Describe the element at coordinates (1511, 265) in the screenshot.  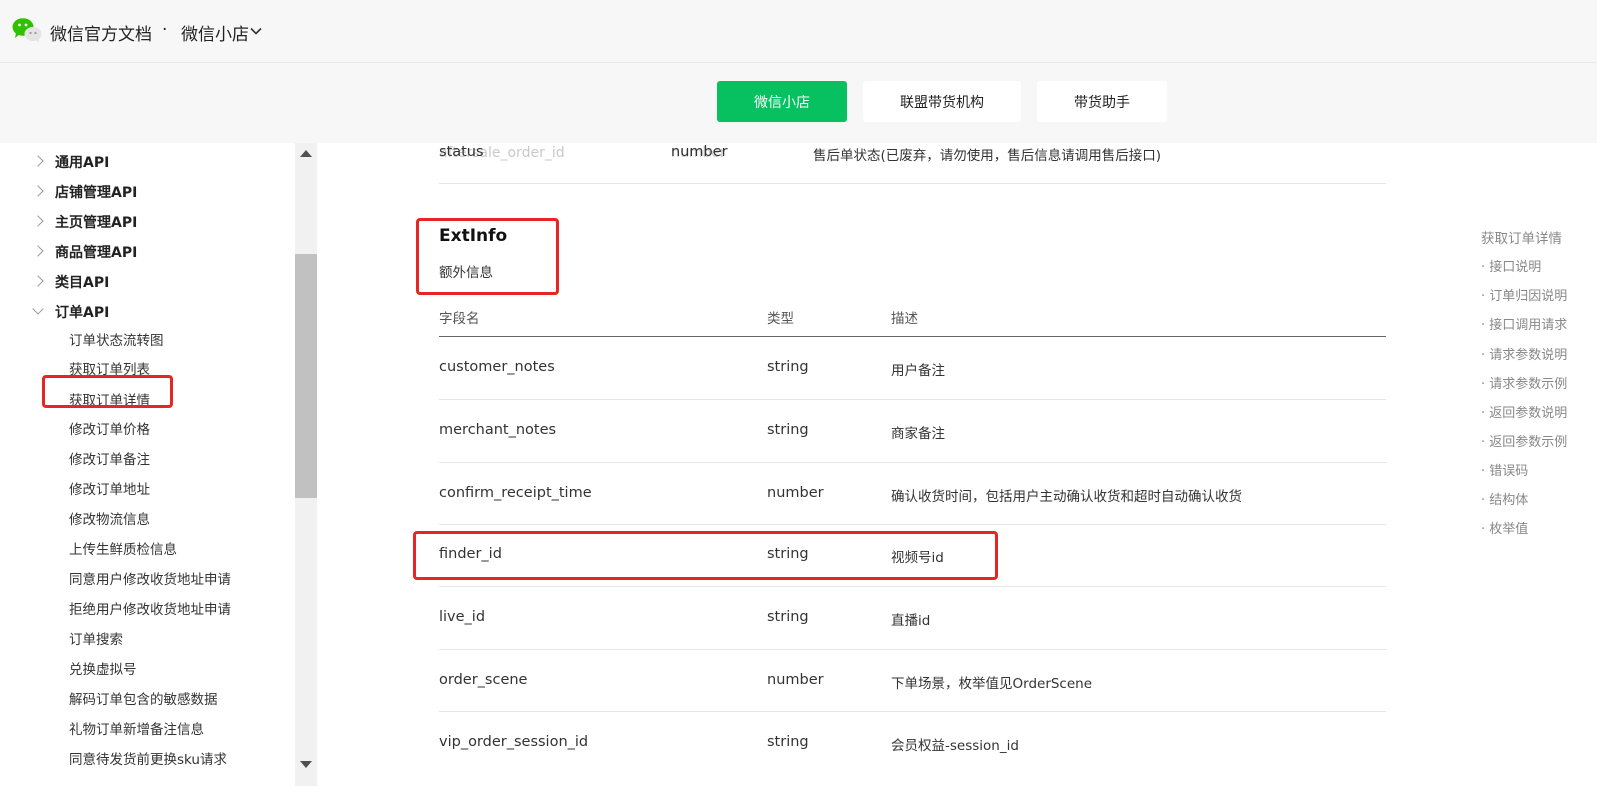
I see `toc-item: · 接口说明` at that location.